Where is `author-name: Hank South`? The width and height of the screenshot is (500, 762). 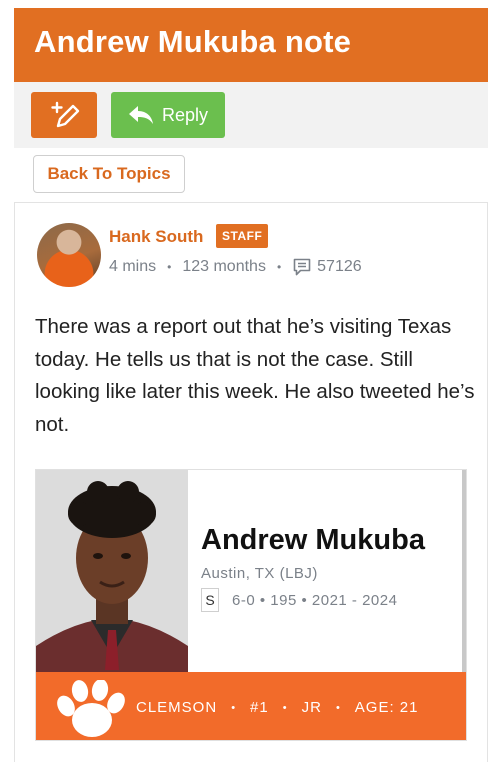
author-name: Hank South is located at coordinates (156, 237).